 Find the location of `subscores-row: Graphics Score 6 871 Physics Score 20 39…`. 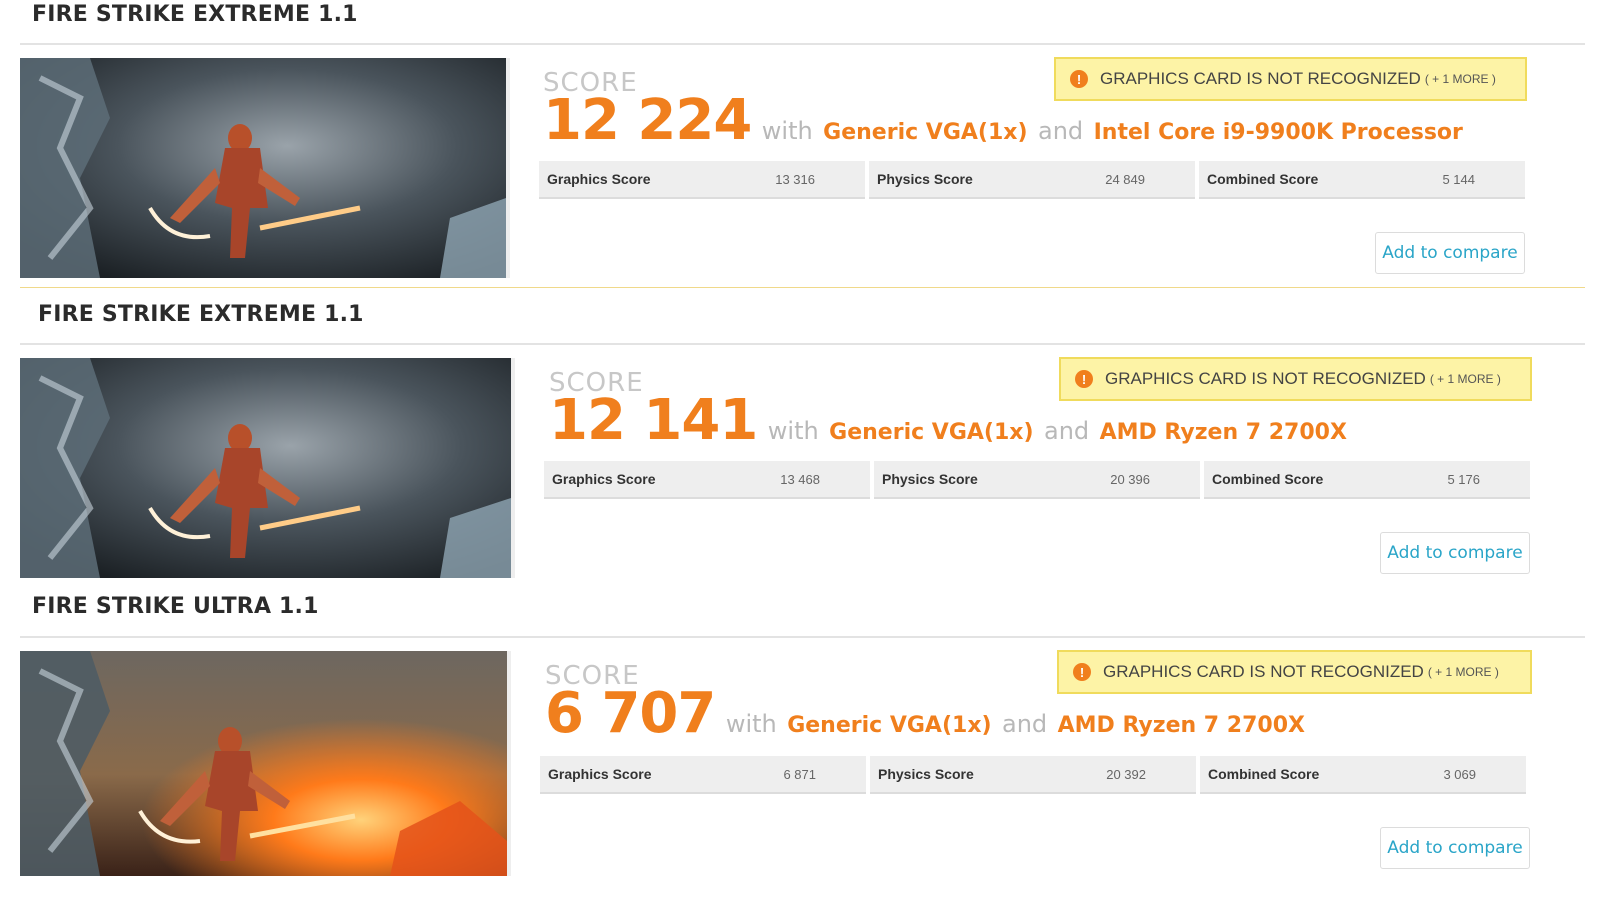

subscores-row: Graphics Score 6 871 Physics Score 20 39… is located at coordinates (1033, 775).